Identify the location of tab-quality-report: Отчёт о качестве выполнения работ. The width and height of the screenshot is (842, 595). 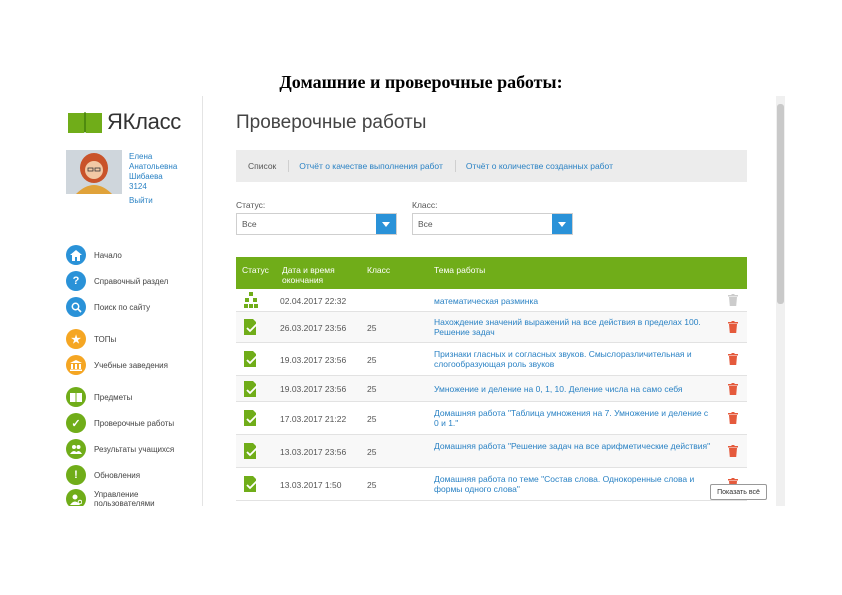
(371, 166).